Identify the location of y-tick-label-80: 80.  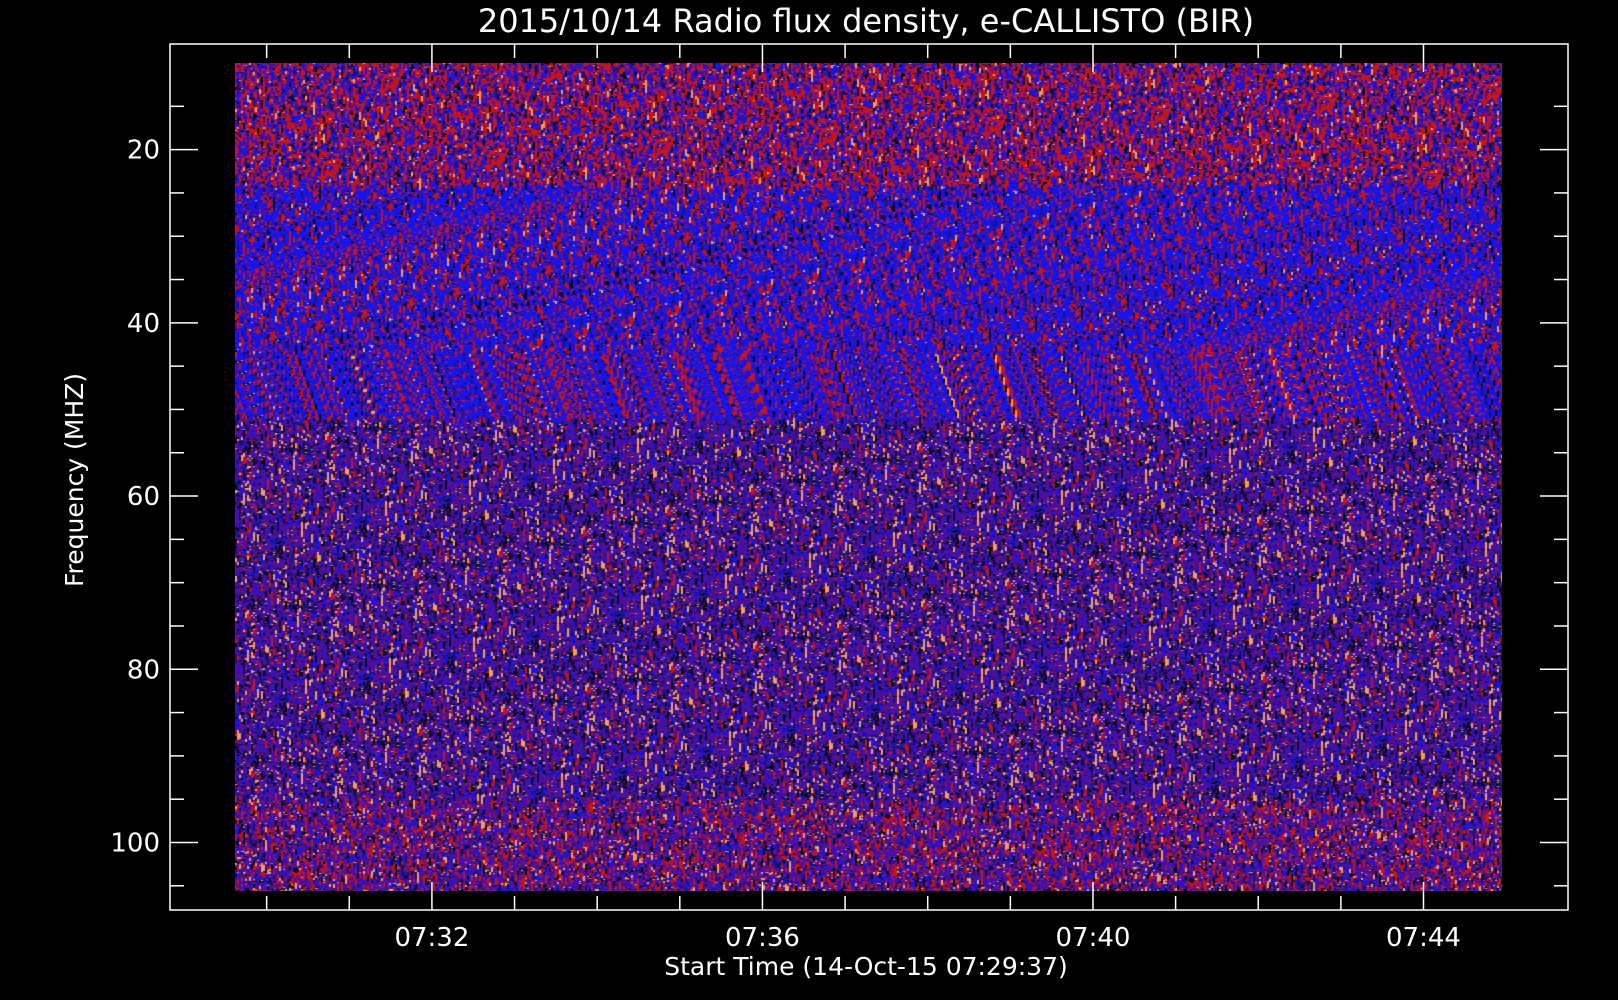
(143, 670).